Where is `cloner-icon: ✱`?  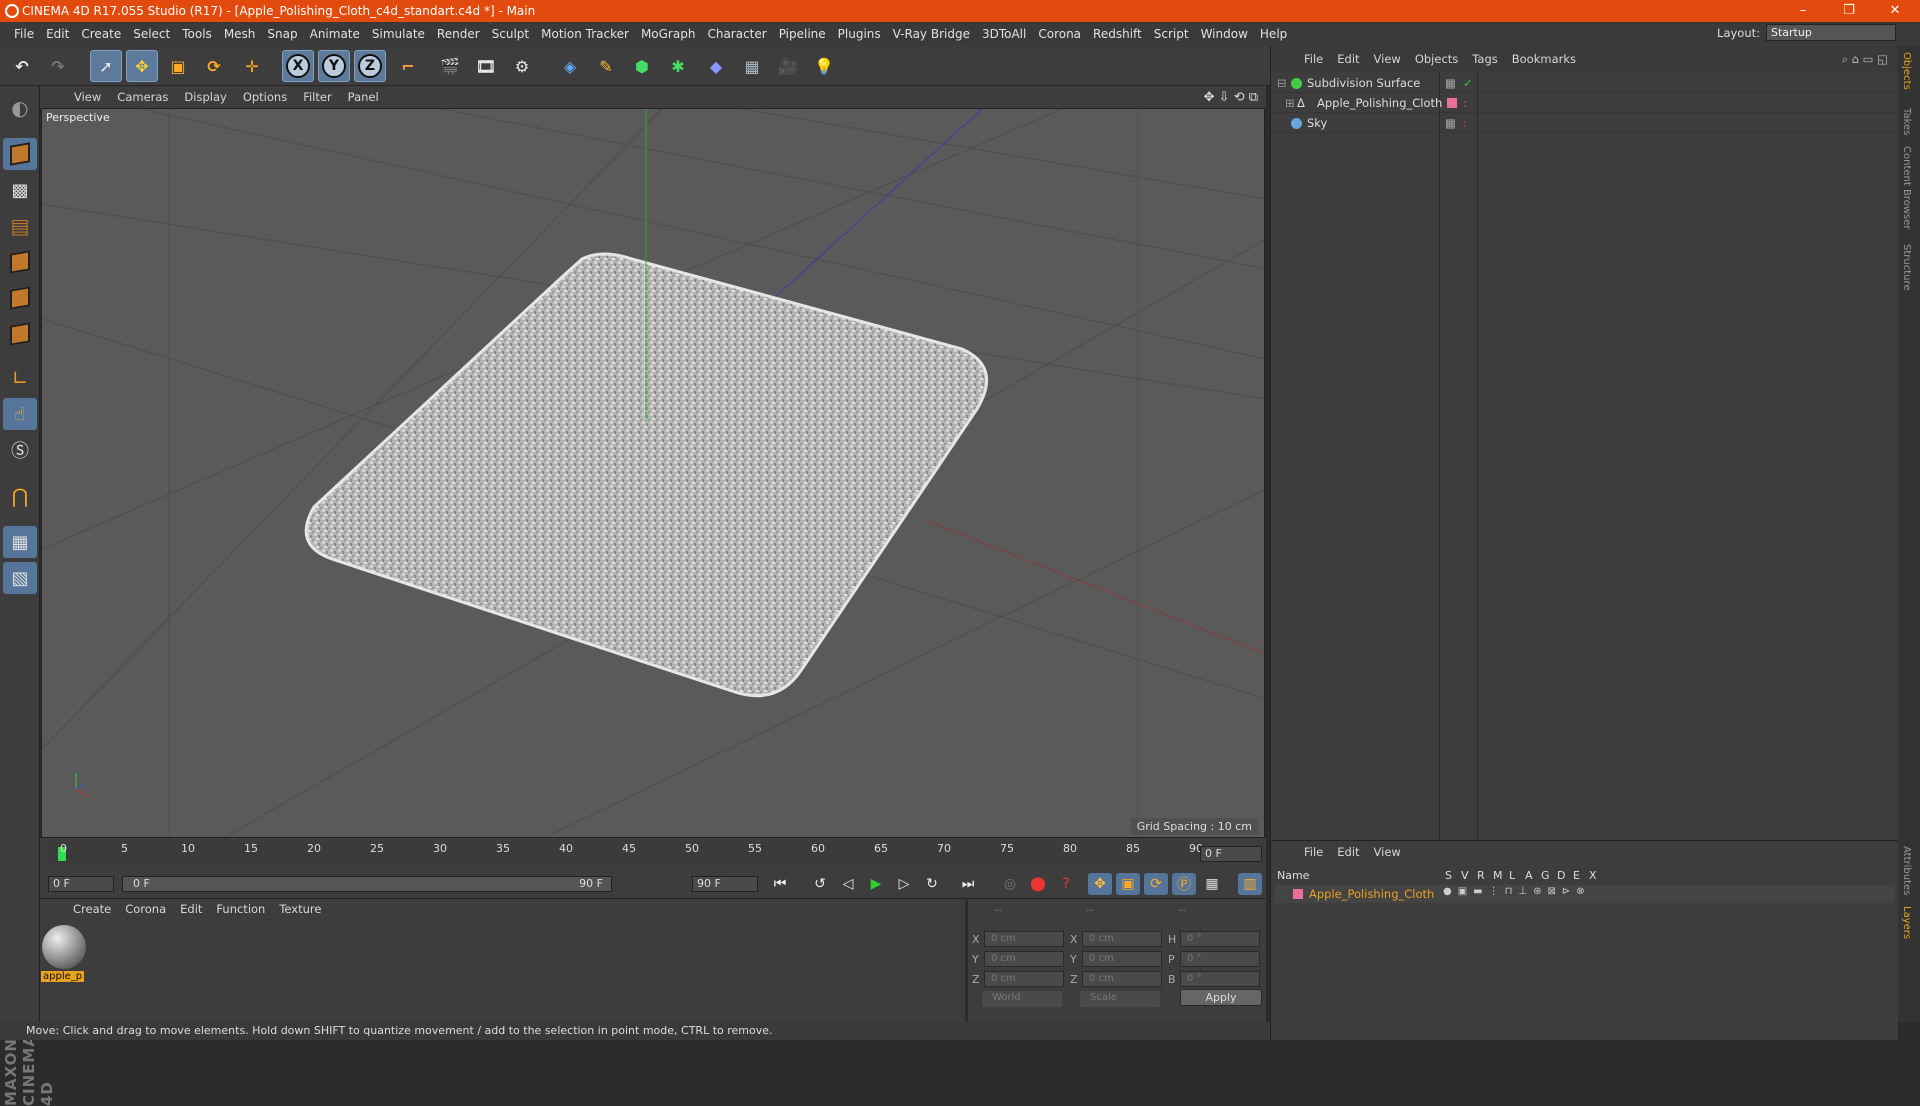 cloner-icon: ✱ is located at coordinates (678, 66).